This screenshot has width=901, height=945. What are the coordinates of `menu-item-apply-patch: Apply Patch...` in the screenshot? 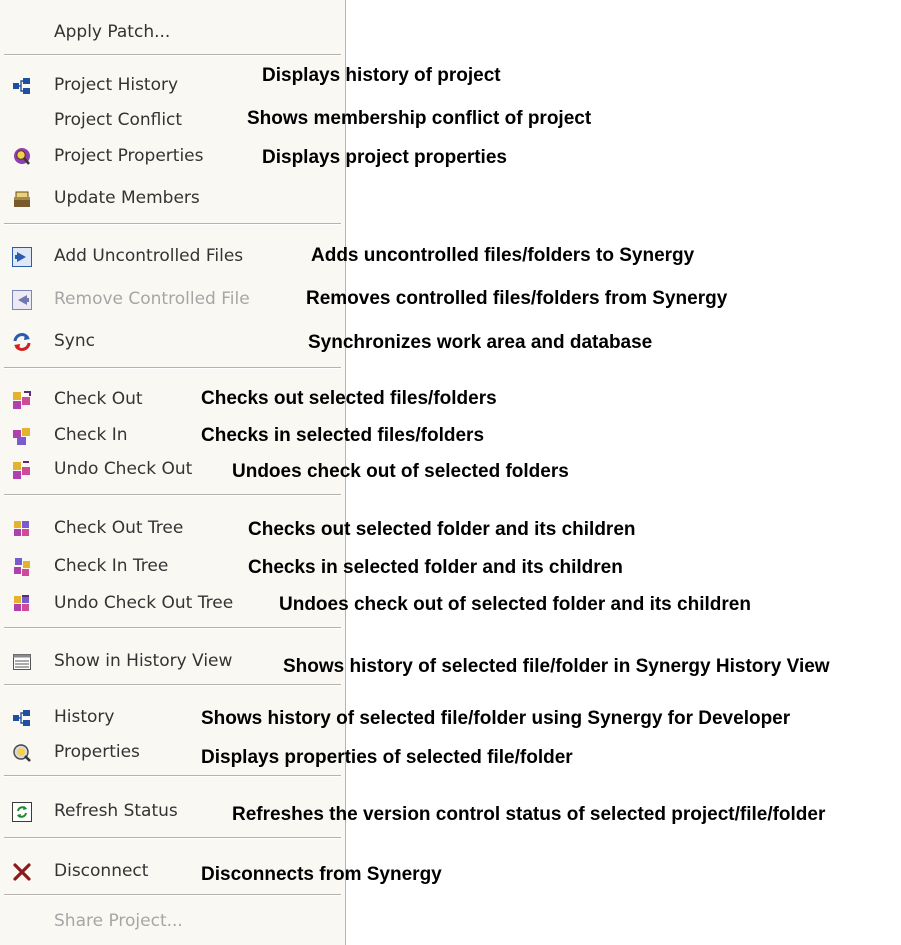 It's located at (171, 33).